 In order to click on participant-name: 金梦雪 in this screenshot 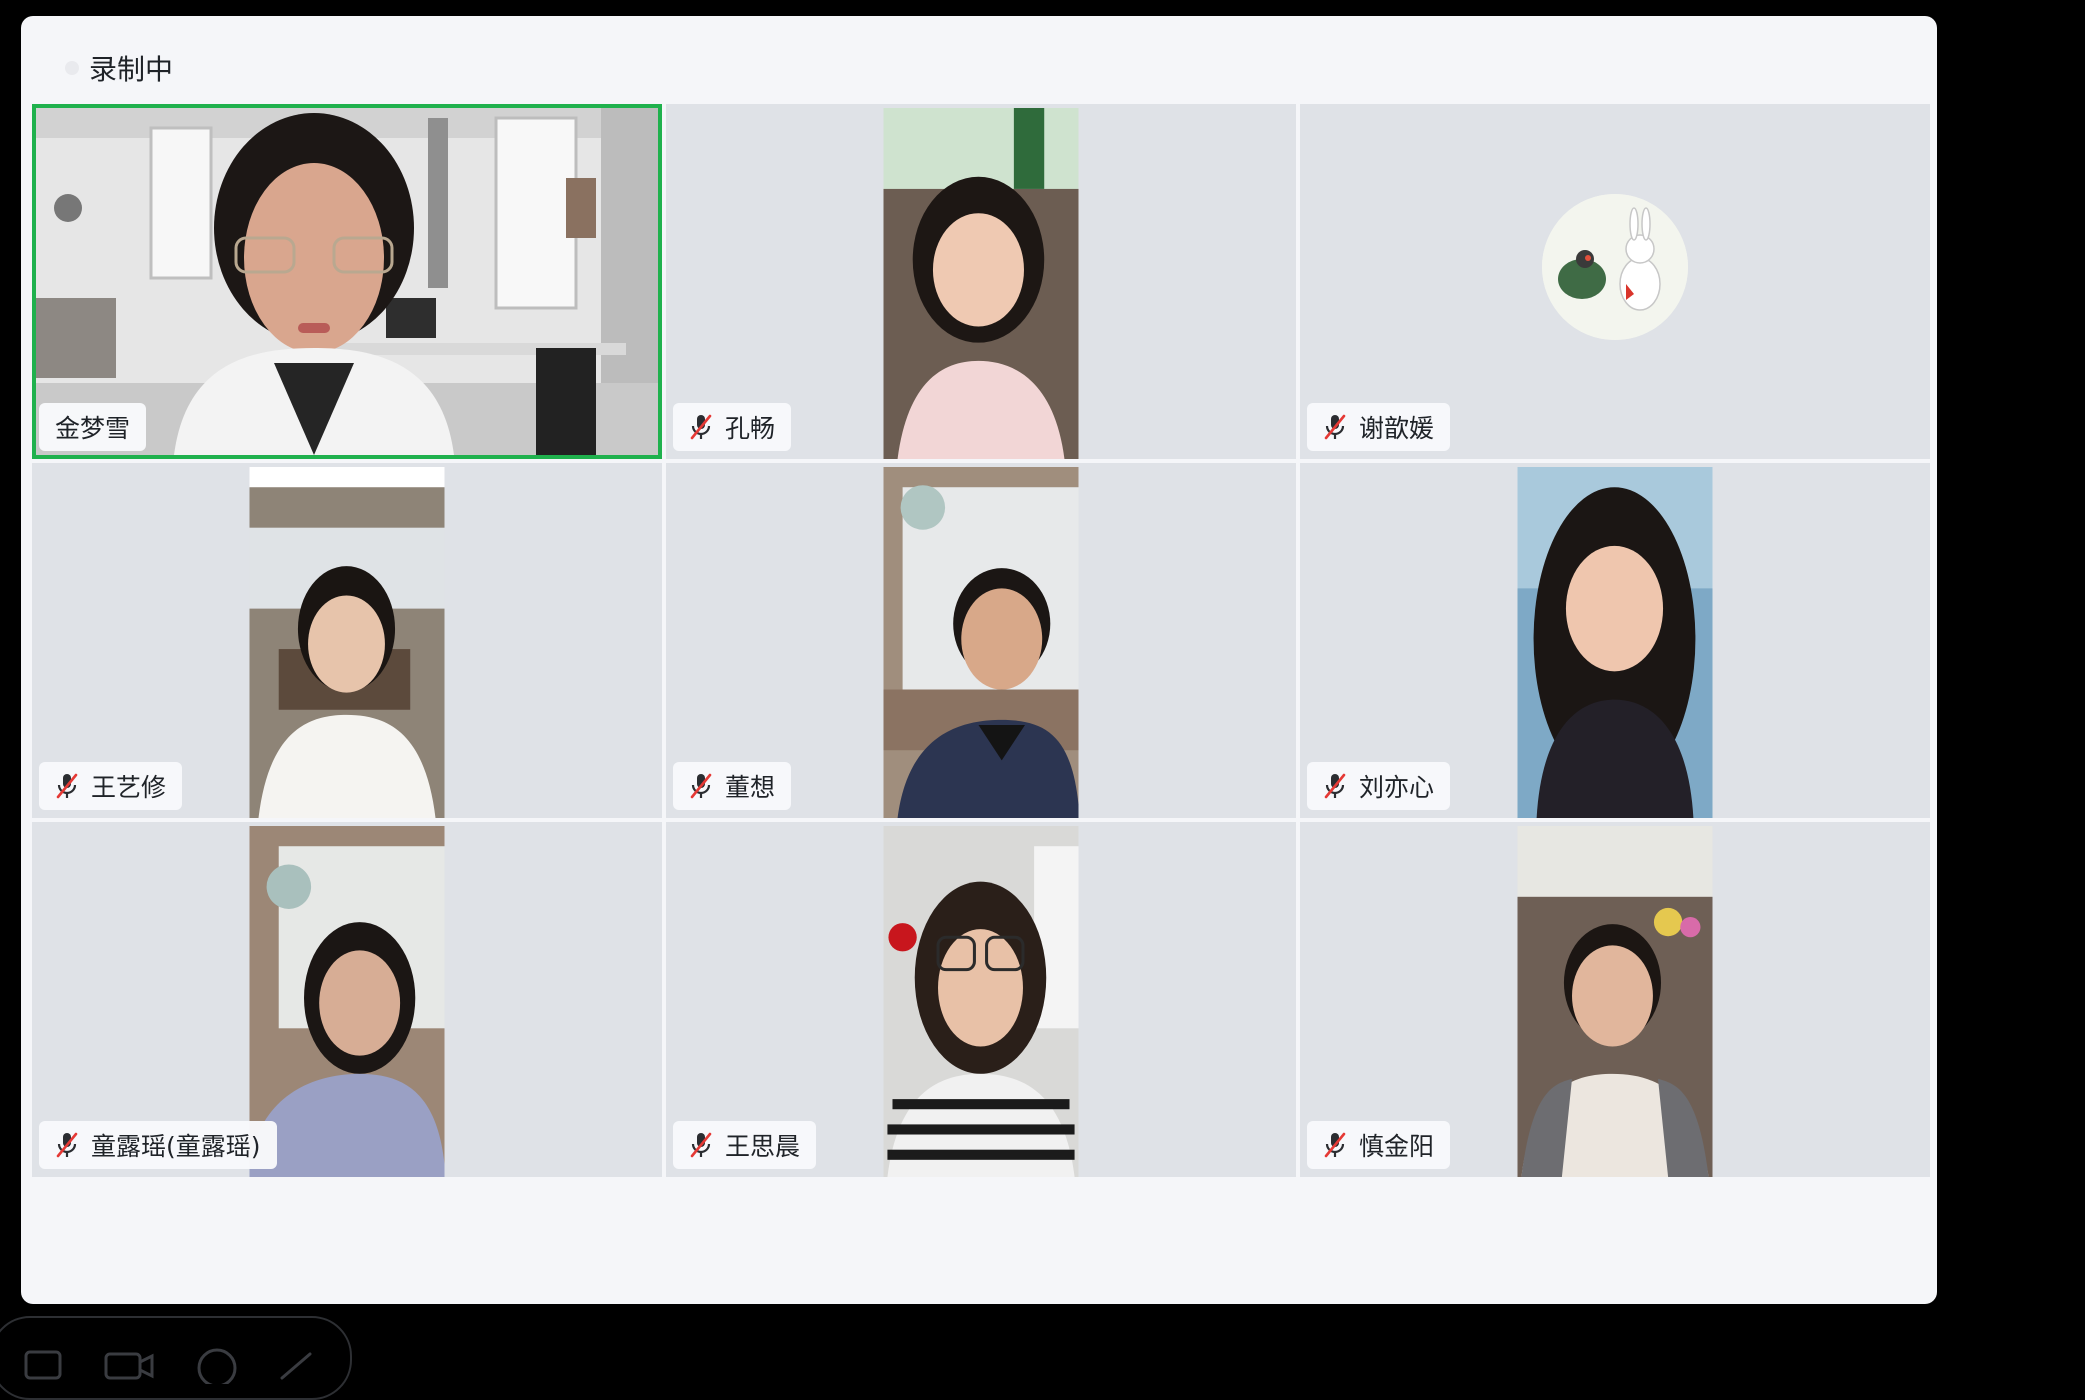, I will do `click(93, 428)`.